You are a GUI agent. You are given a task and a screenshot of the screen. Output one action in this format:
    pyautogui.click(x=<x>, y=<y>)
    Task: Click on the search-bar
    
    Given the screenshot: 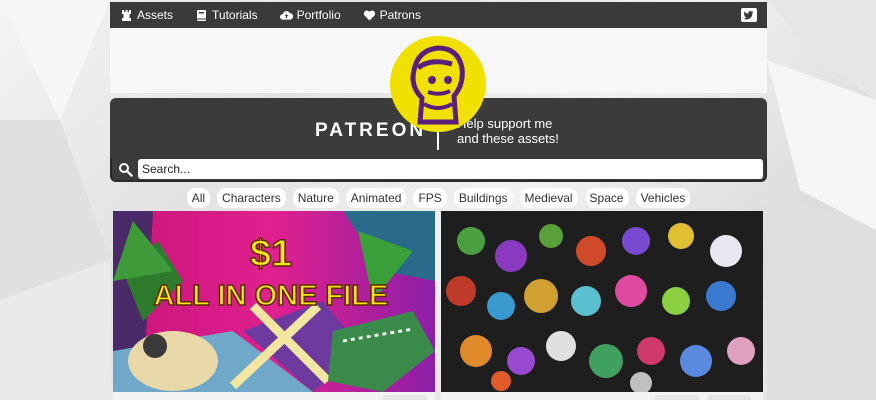 What is the action you would take?
    pyautogui.click(x=438, y=170)
    